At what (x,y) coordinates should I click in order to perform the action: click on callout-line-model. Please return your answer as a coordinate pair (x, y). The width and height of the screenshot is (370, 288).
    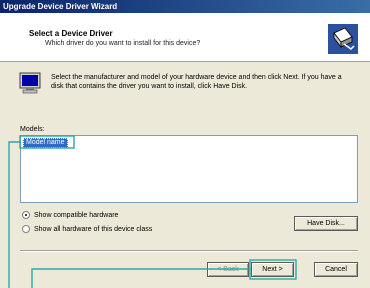
    Looking at the image, I should click on (14, 214).